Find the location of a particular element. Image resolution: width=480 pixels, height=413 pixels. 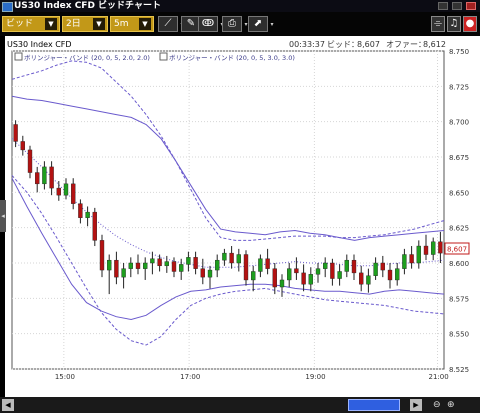

alert-button: ♫ is located at coordinates (454, 24).